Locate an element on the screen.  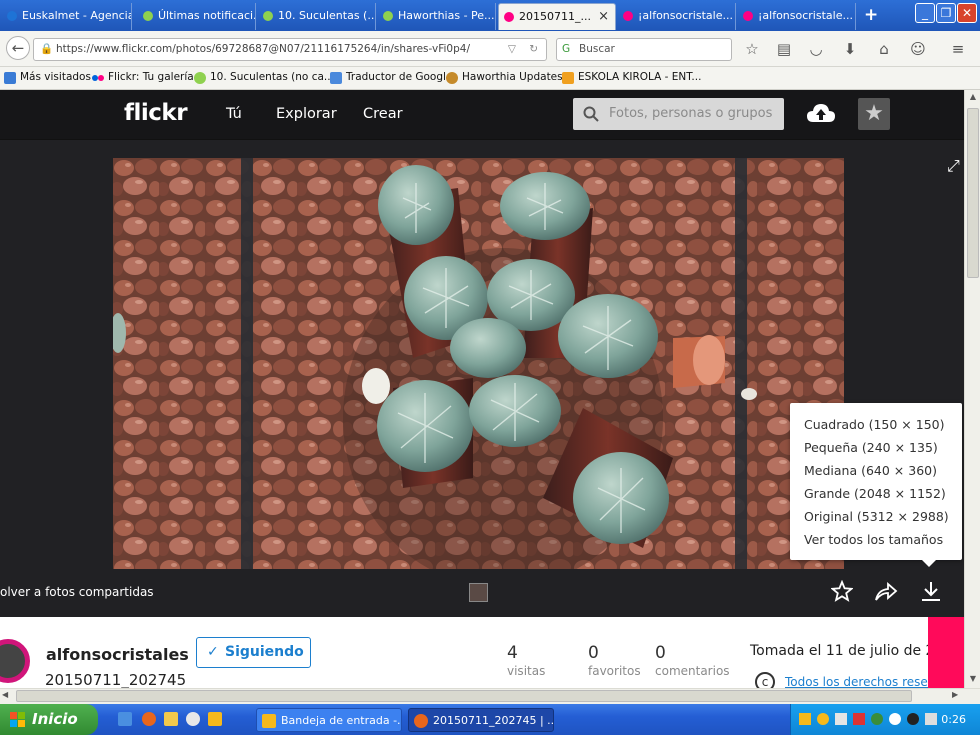
tray-update-icon is located at coordinates (877, 719).